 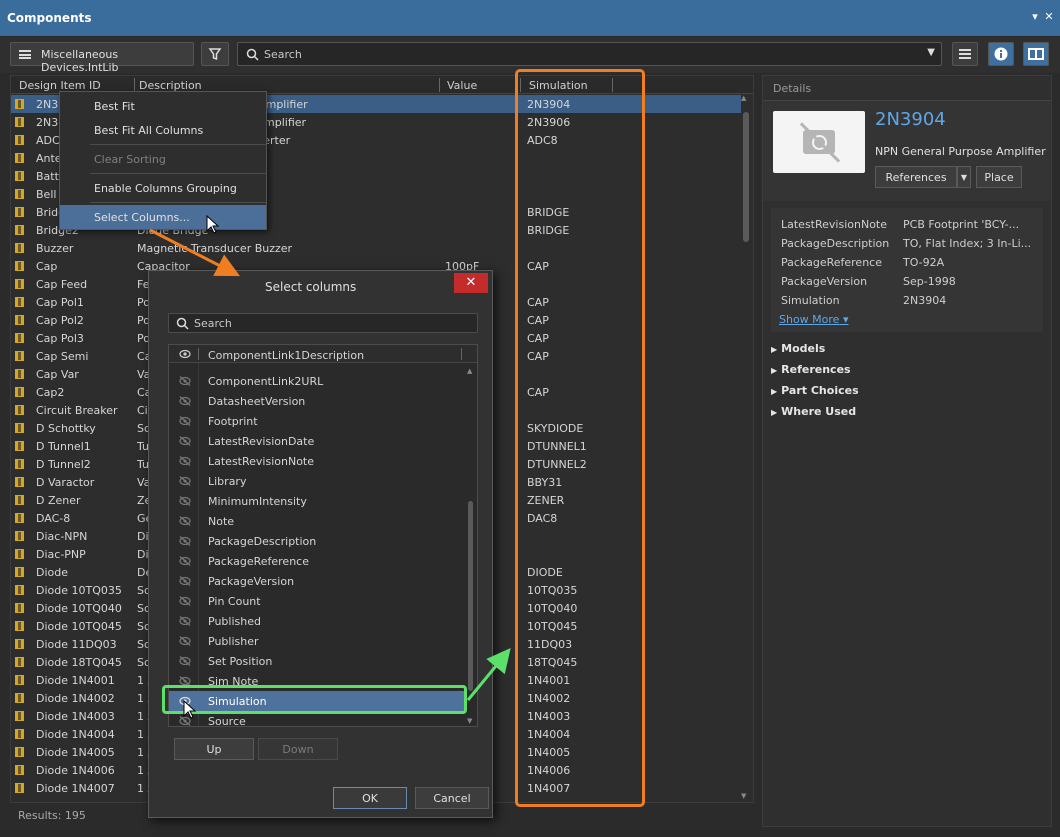 What do you see at coordinates (76, 644) in the screenshot?
I see `cell-design-item-id: Diode 11DQ03` at bounding box center [76, 644].